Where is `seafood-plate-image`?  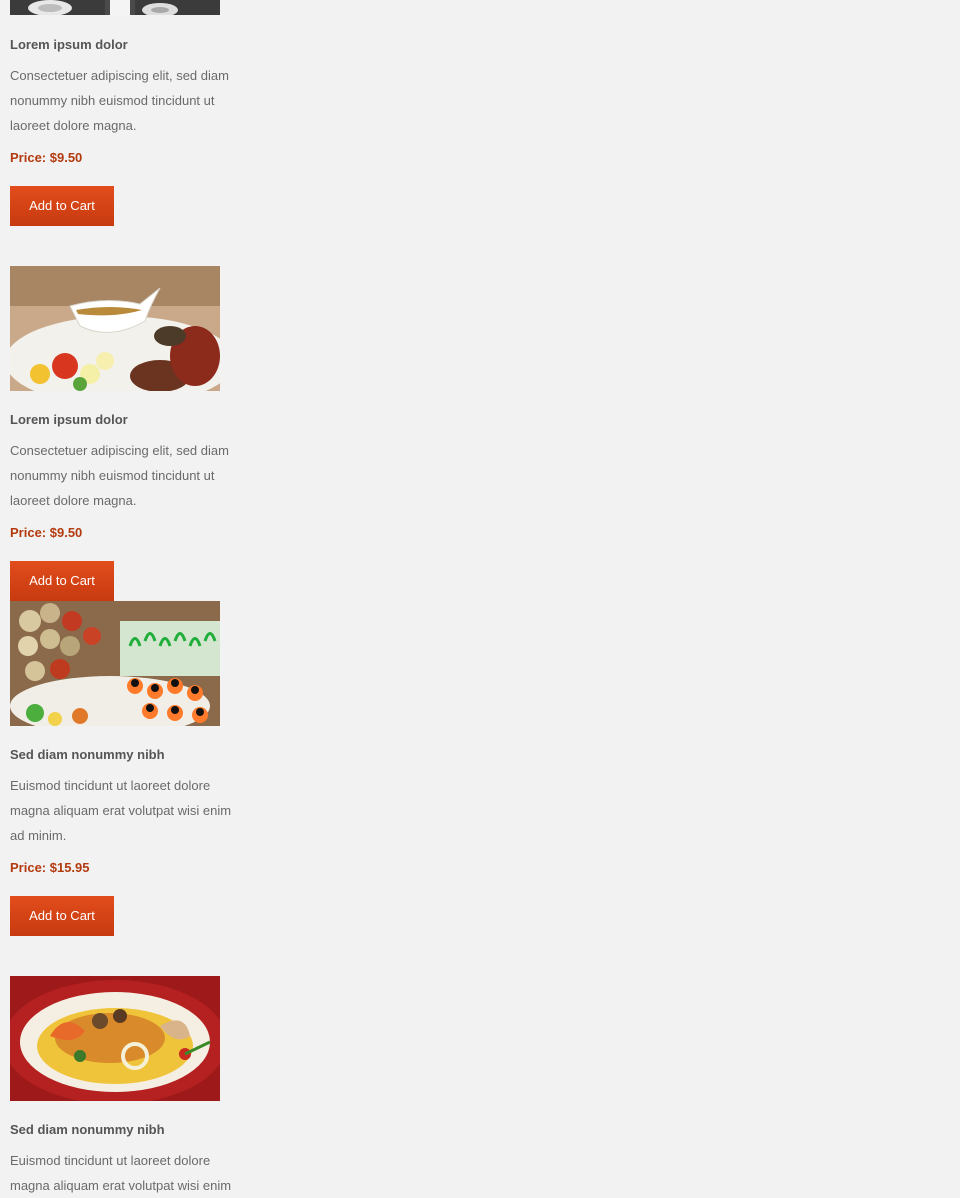 seafood-plate-image is located at coordinates (115, 1038).